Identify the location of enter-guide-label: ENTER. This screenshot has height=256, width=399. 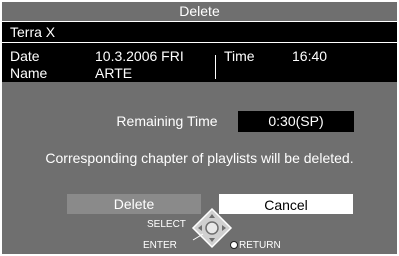
(160, 245).